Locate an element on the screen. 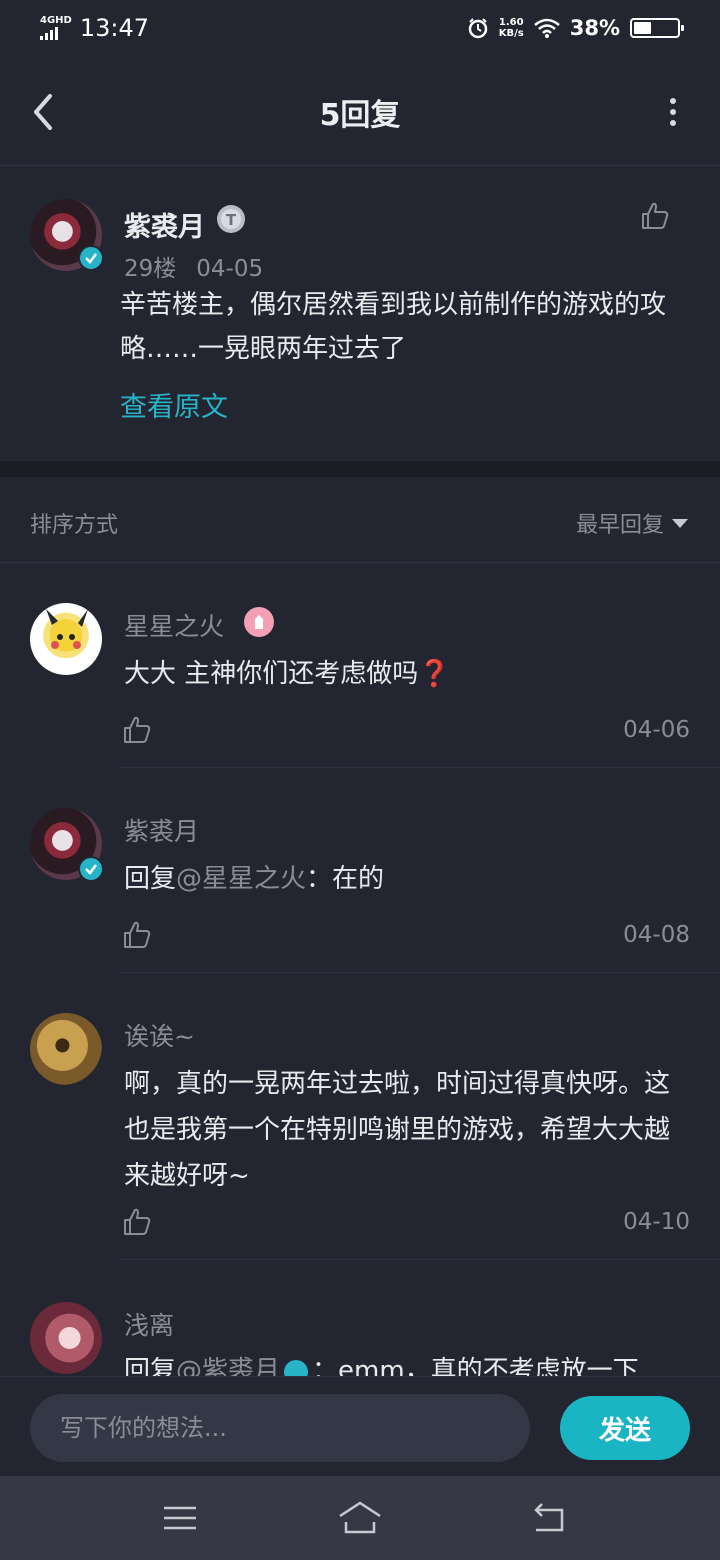  reply-item: 浅离 回复@紫裘月 ：emm，真的不考虑放一下 is located at coordinates (360, 1318).